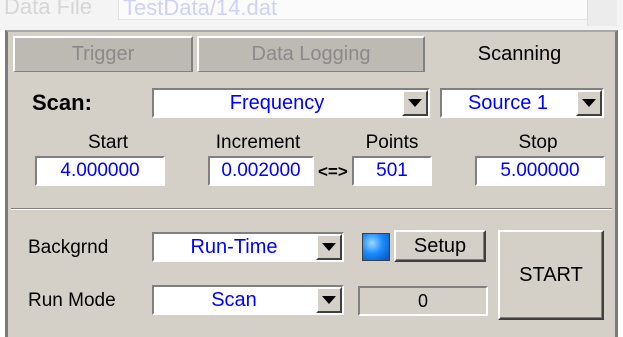 The width and height of the screenshot is (623, 337). I want to click on start-button: START, so click(551, 275).